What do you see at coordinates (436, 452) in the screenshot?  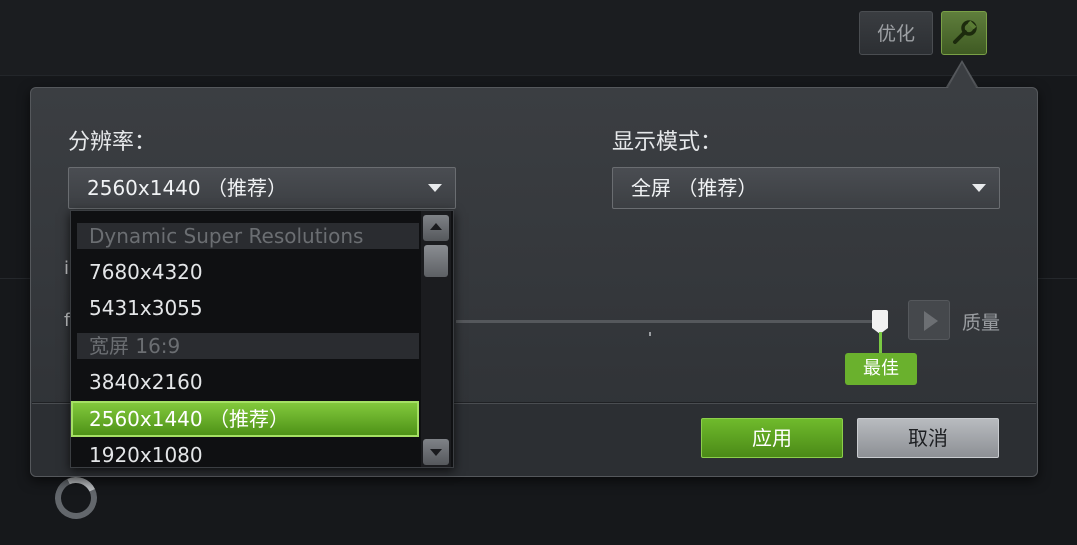 I see `scroll-down-icon` at bounding box center [436, 452].